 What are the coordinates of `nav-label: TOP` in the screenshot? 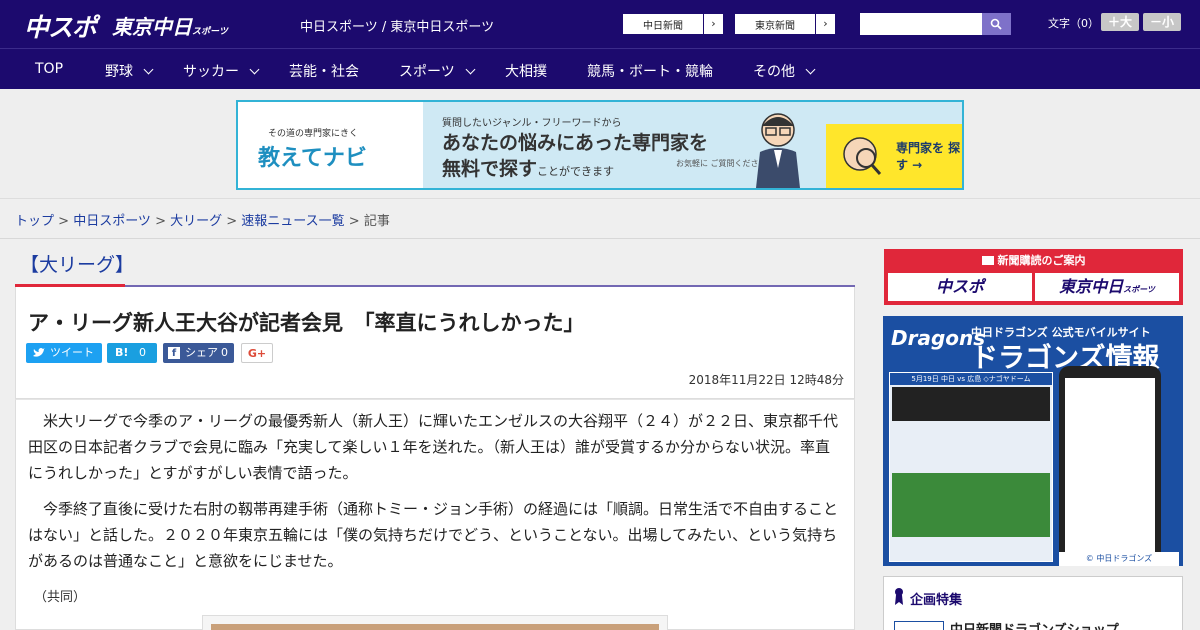 It's located at (49, 69).